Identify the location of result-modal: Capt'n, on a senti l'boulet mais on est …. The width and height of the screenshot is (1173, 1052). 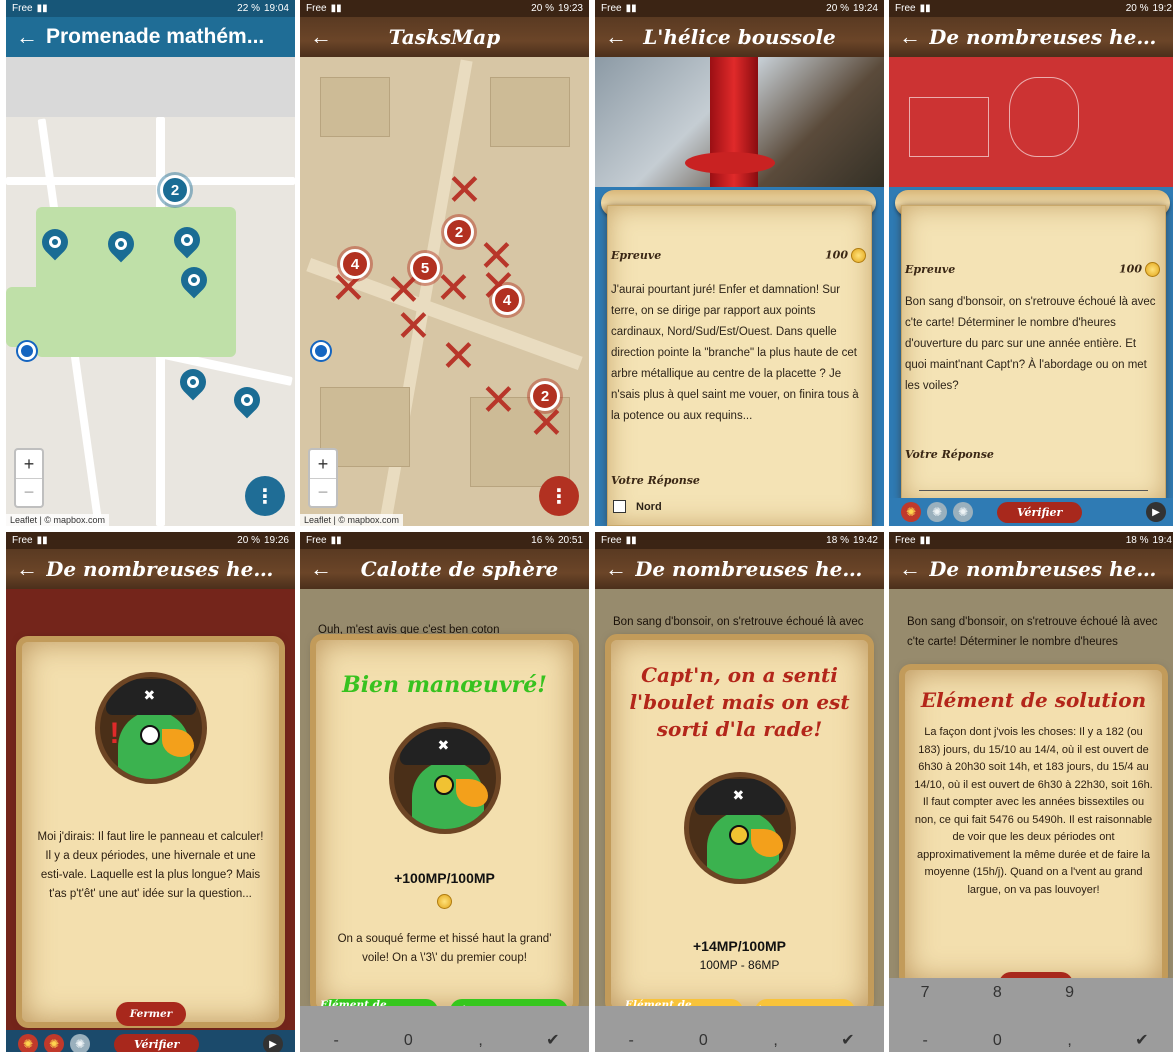
(739, 824).